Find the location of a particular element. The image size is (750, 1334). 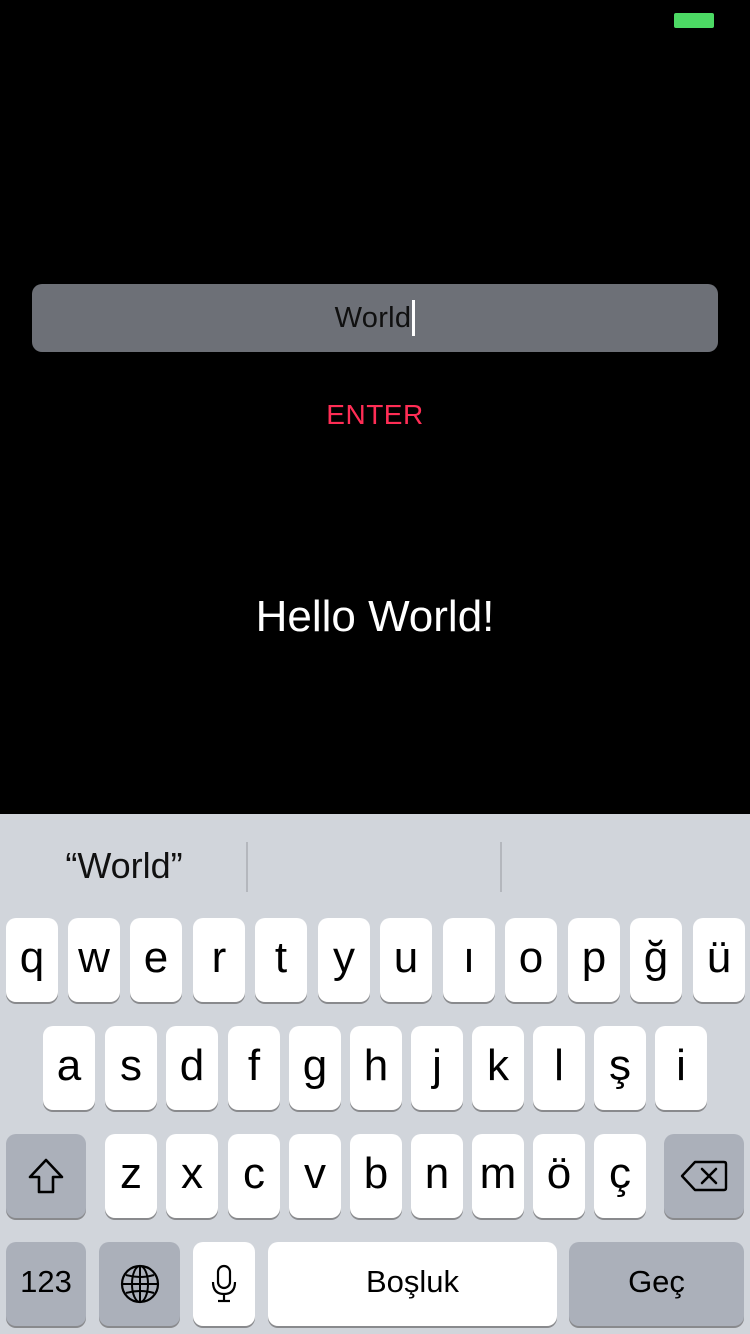

key-s: s is located at coordinates (131, 1068).